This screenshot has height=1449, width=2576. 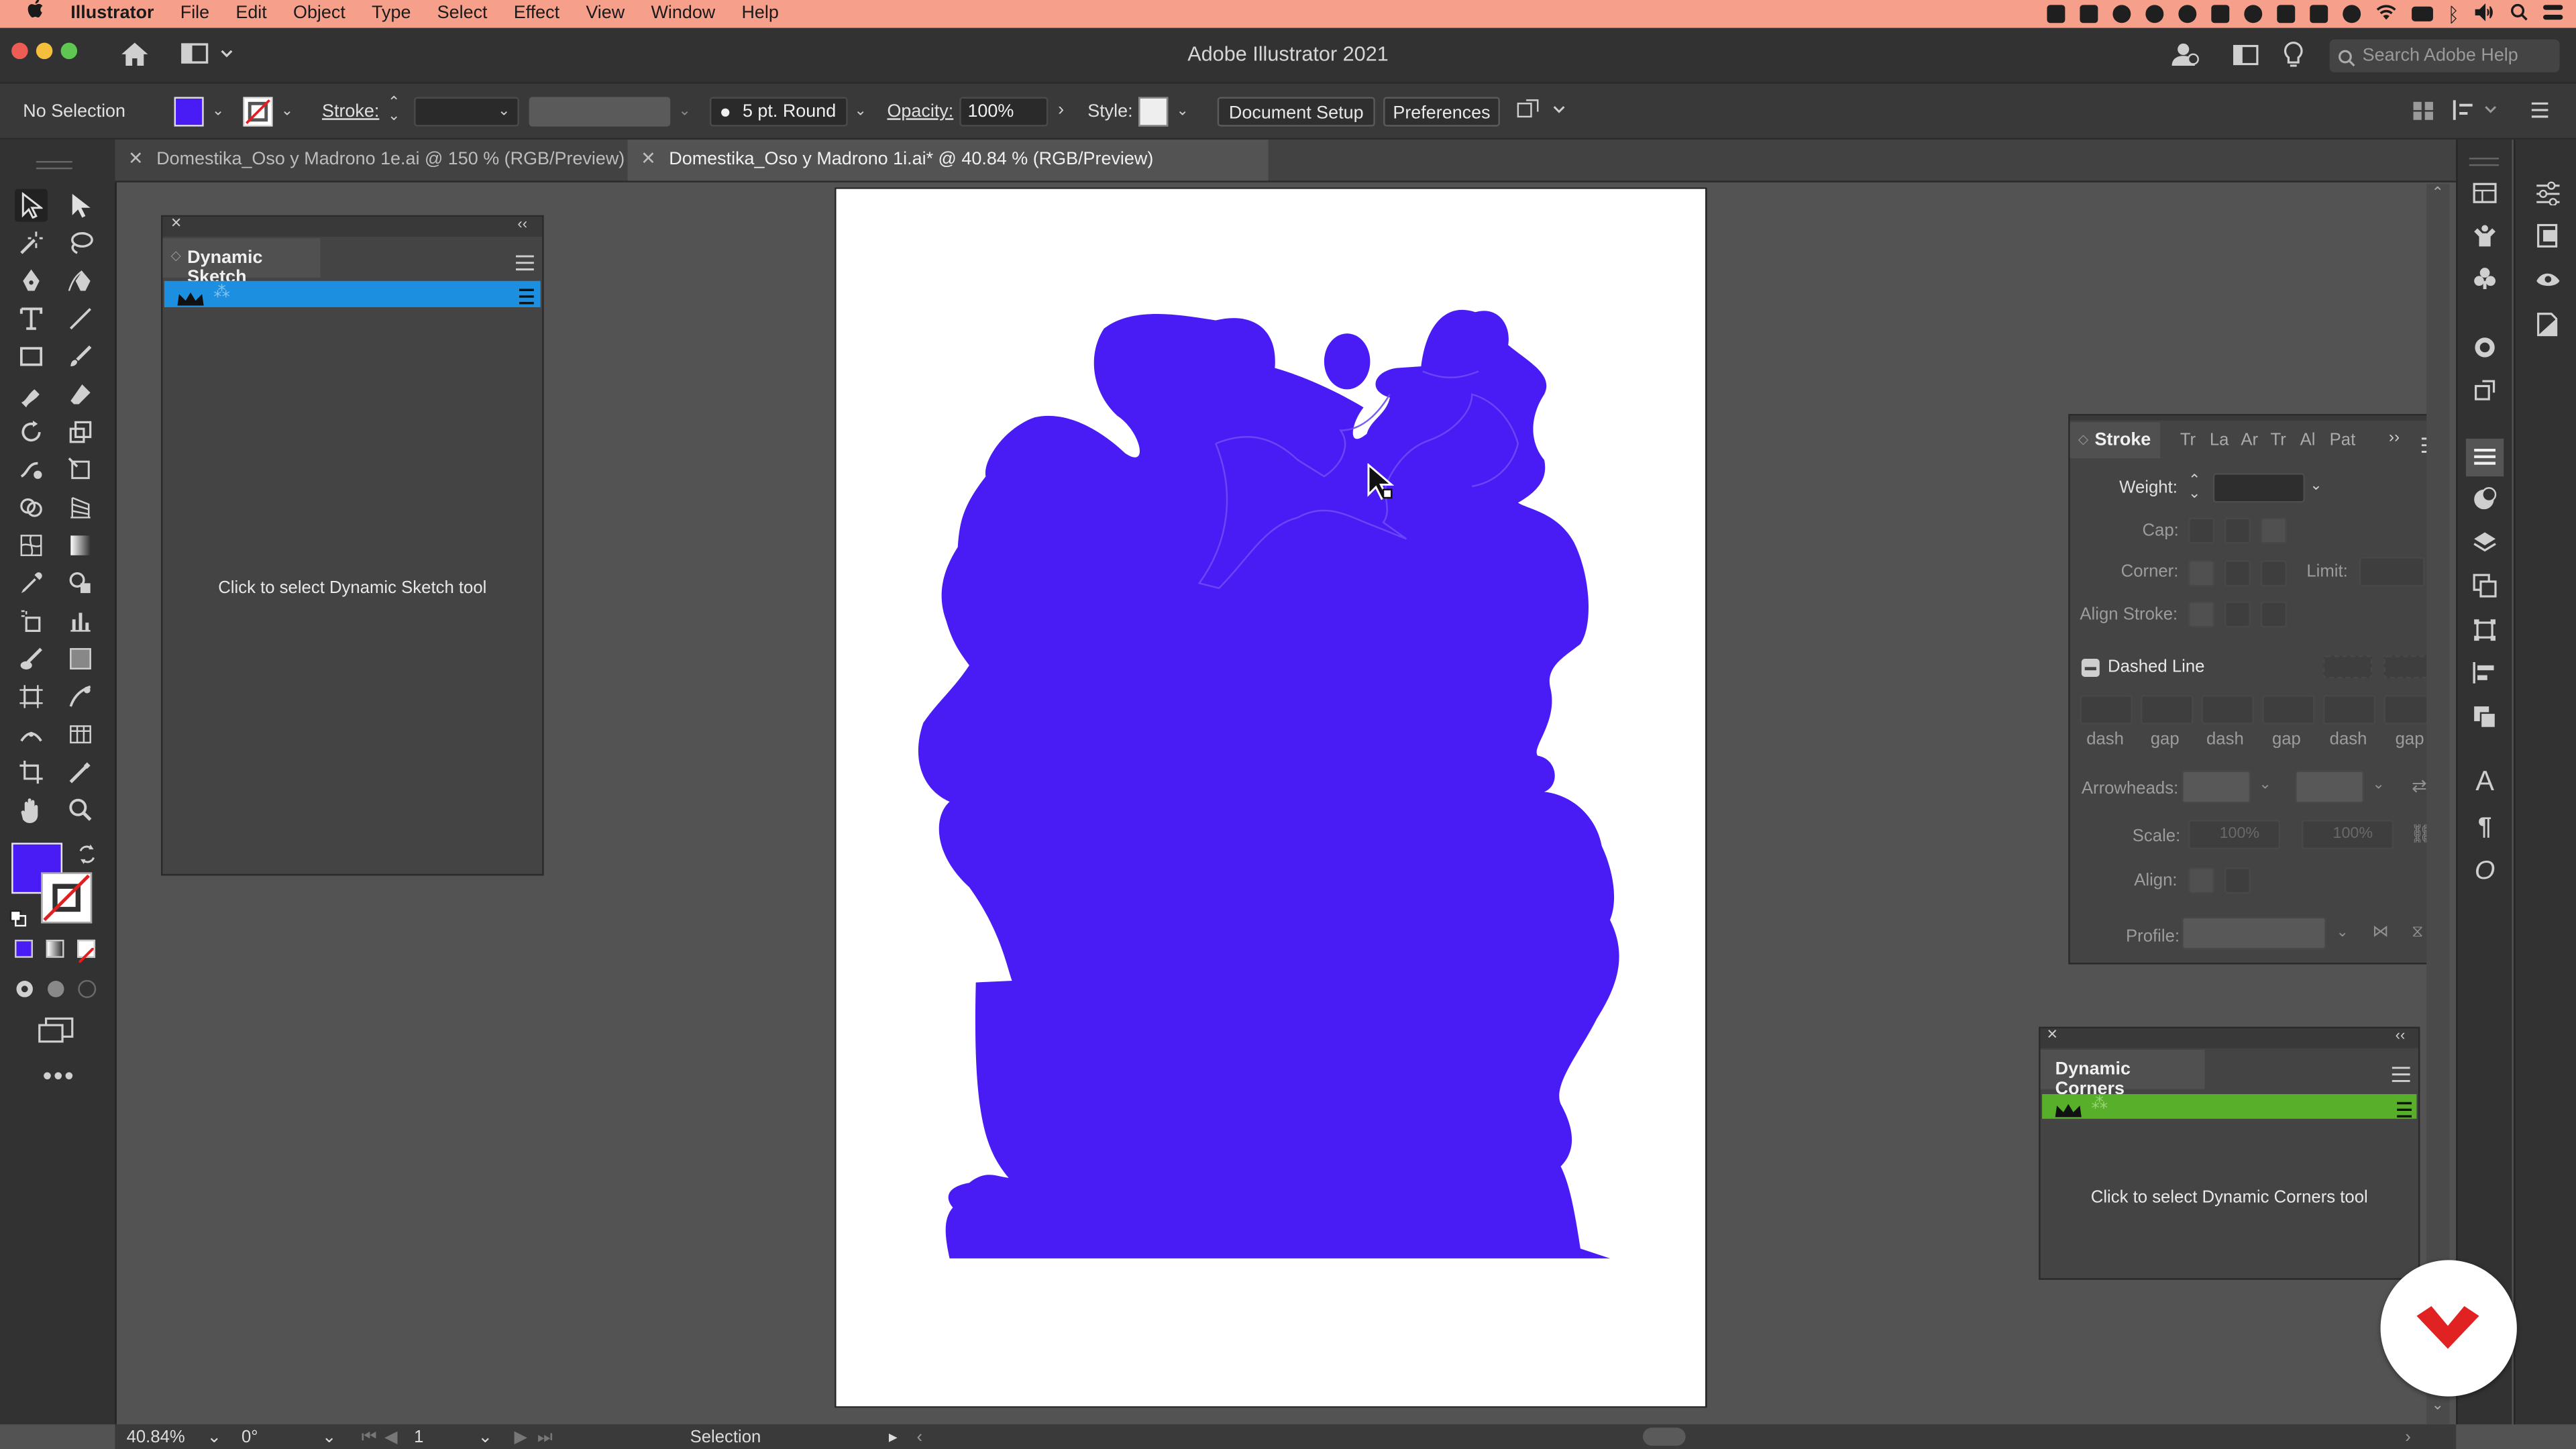 What do you see at coordinates (2258, 488) in the screenshot?
I see `weight-input` at bounding box center [2258, 488].